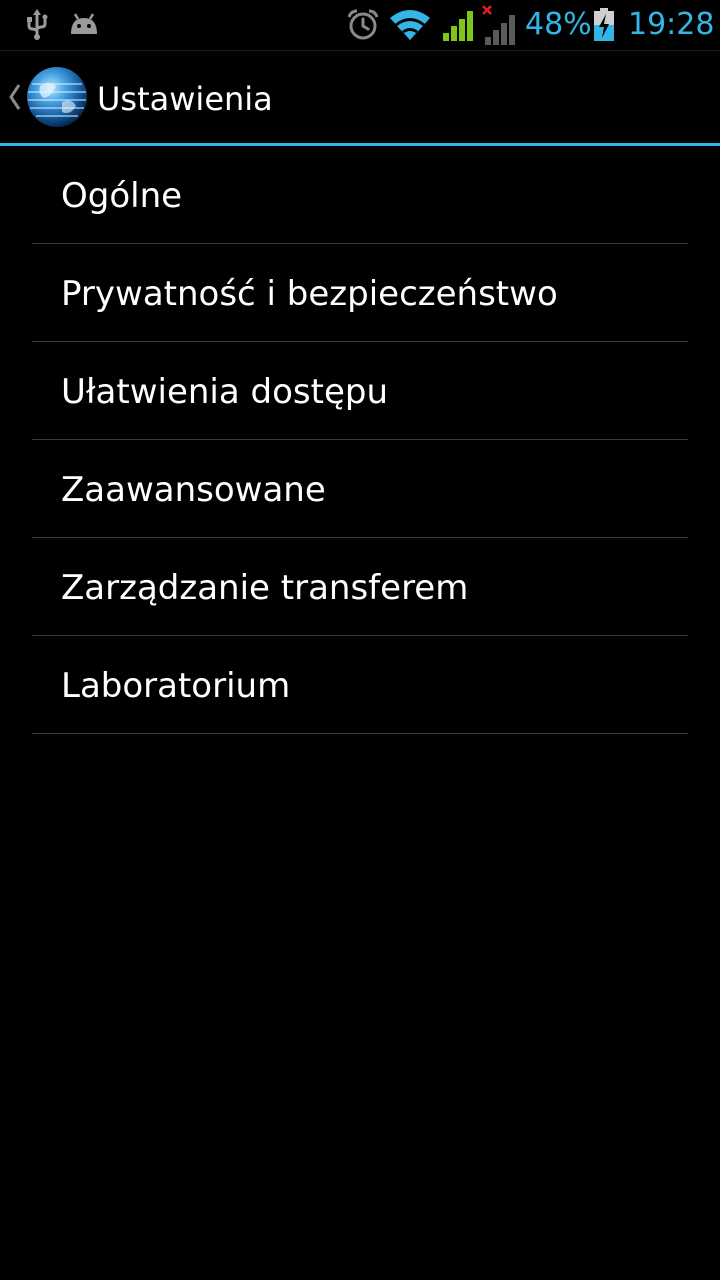 The height and width of the screenshot is (1280, 720). Describe the element at coordinates (604, 25) in the screenshot. I see `battery-charging-icon` at that location.